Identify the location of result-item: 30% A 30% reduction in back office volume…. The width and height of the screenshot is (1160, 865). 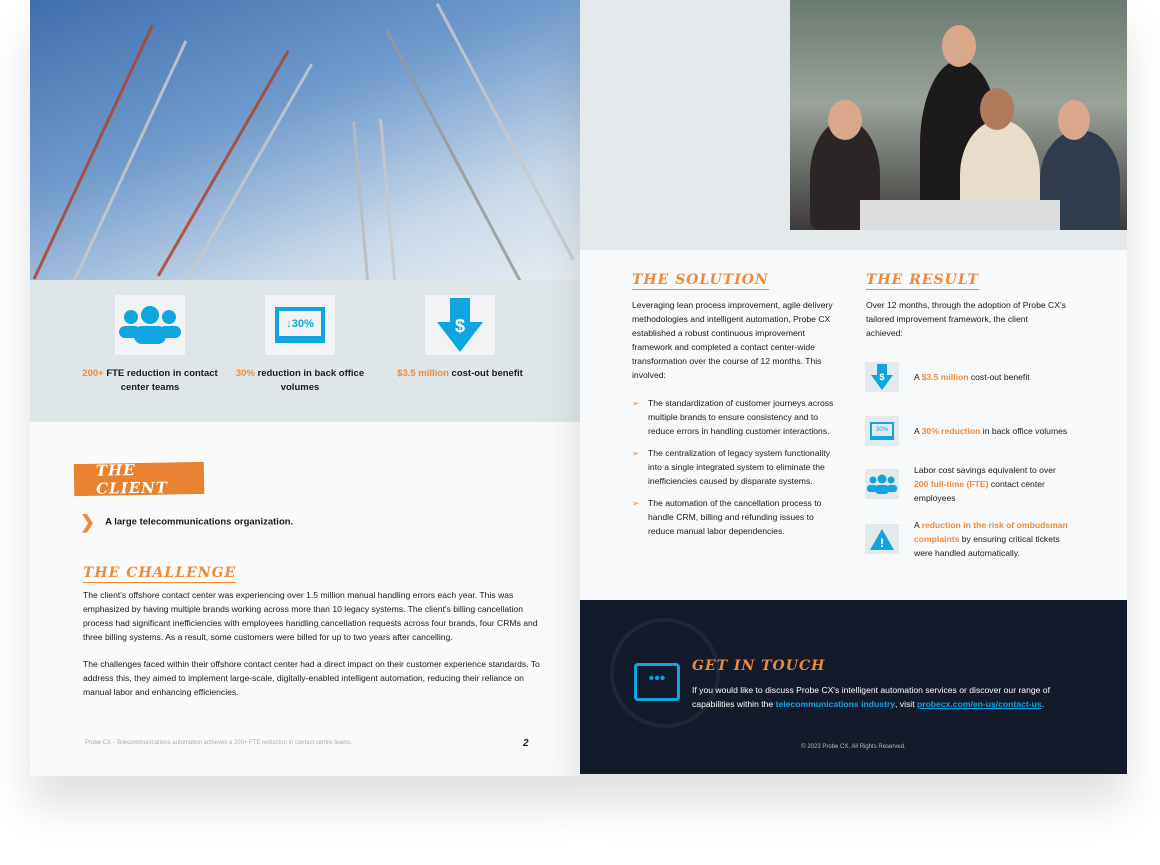
(985, 431).